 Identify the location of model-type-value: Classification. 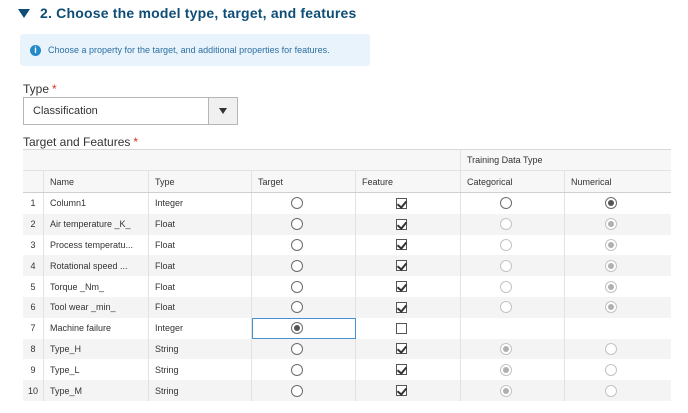
(65, 111).